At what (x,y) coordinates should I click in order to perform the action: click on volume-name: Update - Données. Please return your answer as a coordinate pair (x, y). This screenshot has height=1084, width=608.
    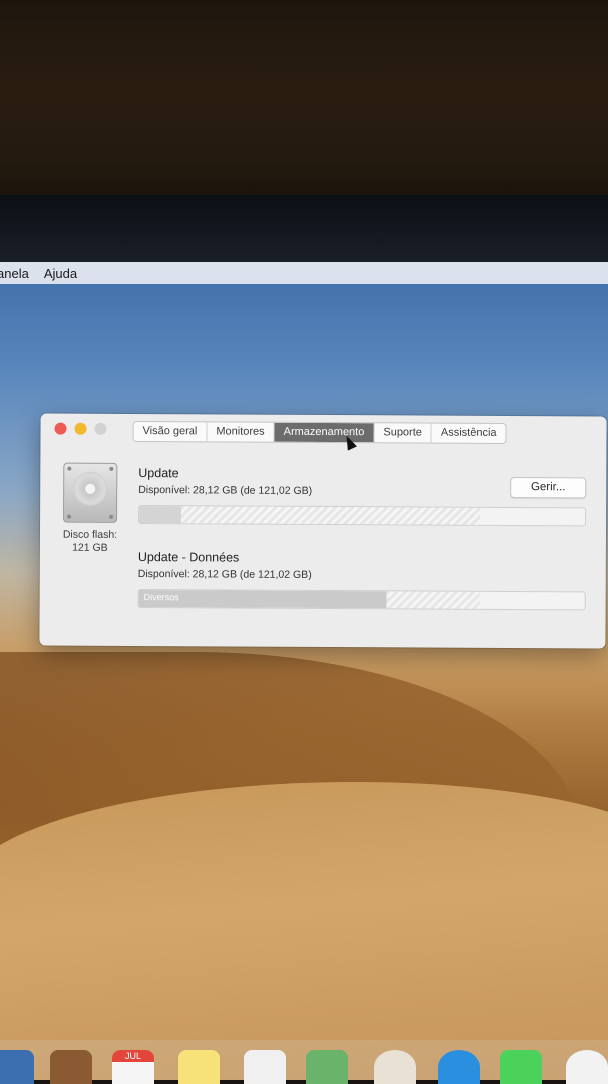
    Looking at the image, I should click on (188, 557).